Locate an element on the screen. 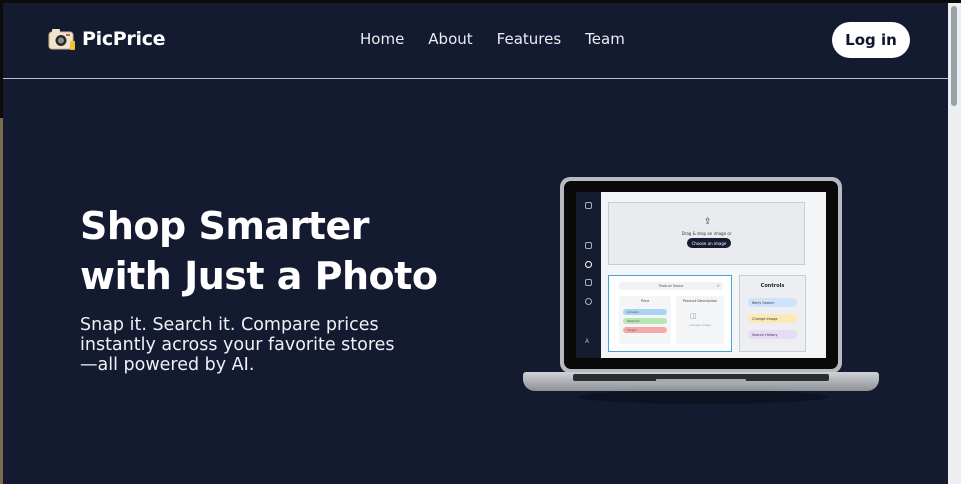 The width and height of the screenshot is (961, 484). hero-subtitle-line-3: —all powered by AI. is located at coordinates (167, 365).